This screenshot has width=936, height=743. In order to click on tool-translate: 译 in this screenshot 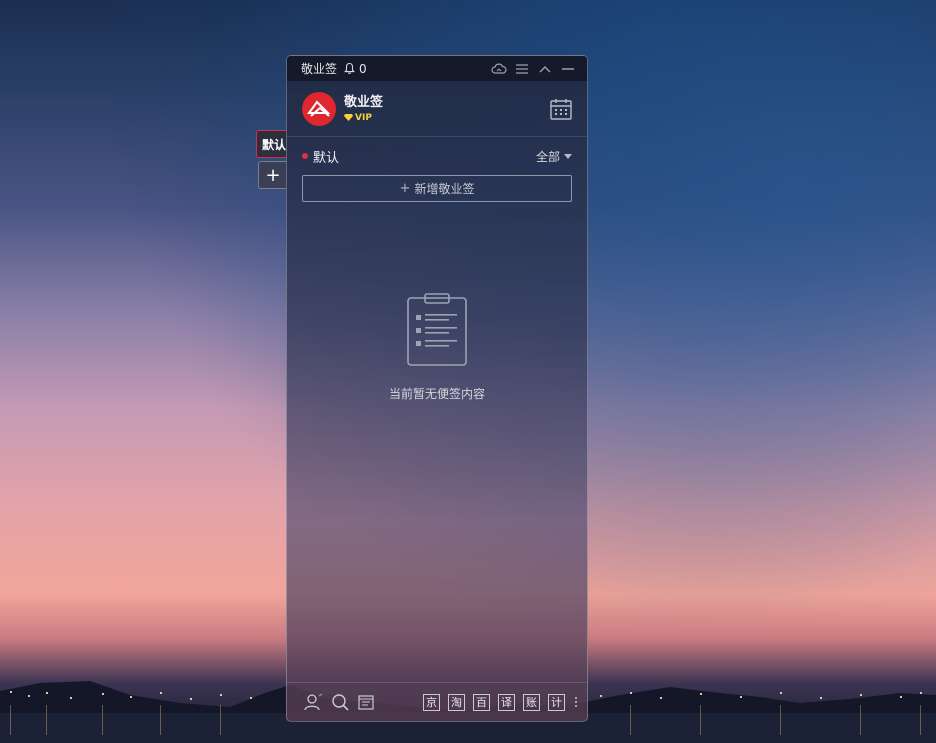, I will do `click(506, 702)`.